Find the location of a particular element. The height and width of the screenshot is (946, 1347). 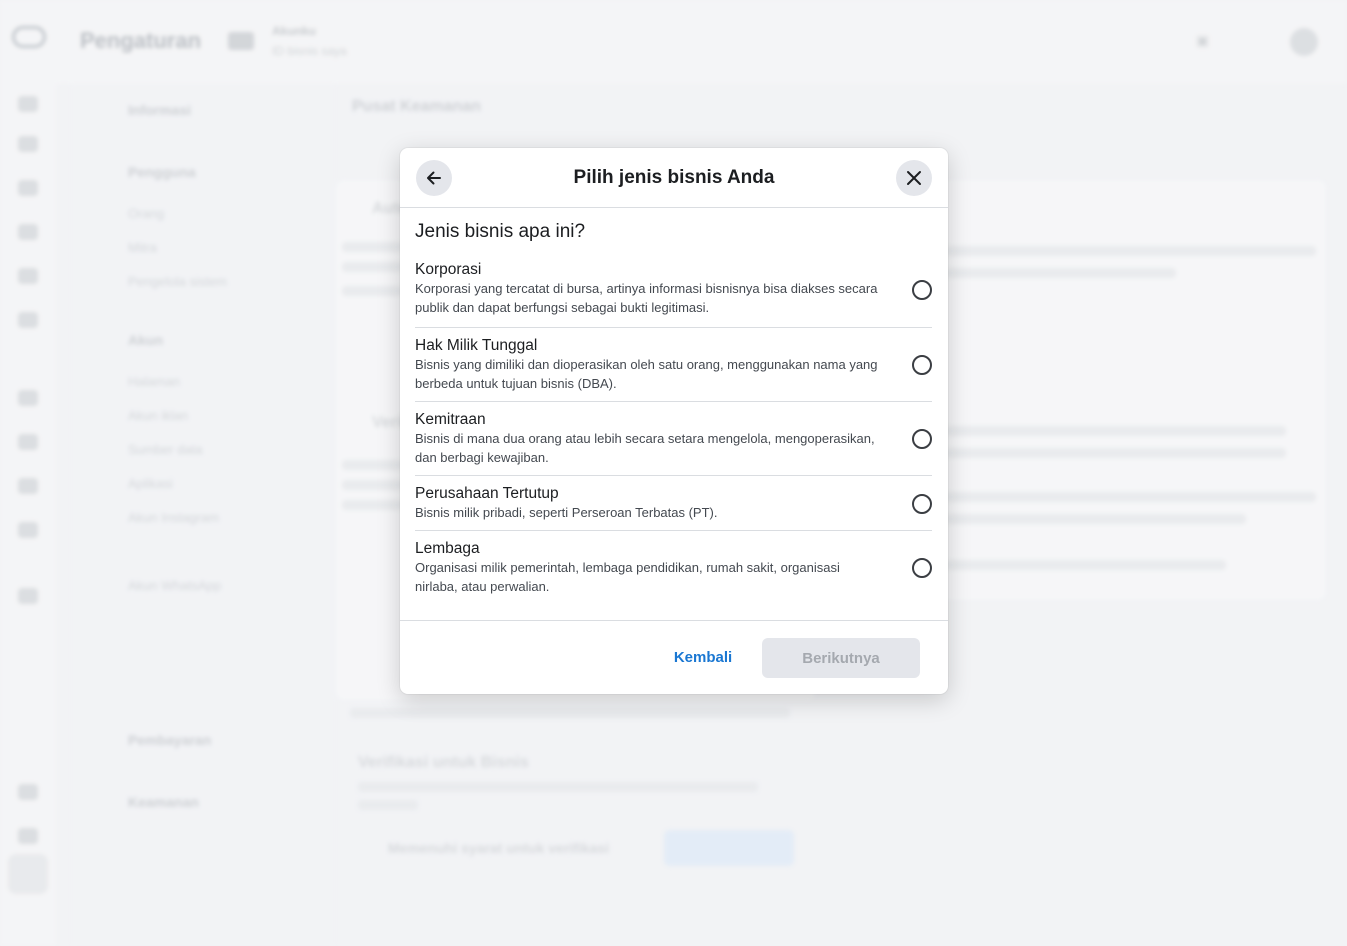

radio-perusahaan-tertutup is located at coordinates (922, 504).